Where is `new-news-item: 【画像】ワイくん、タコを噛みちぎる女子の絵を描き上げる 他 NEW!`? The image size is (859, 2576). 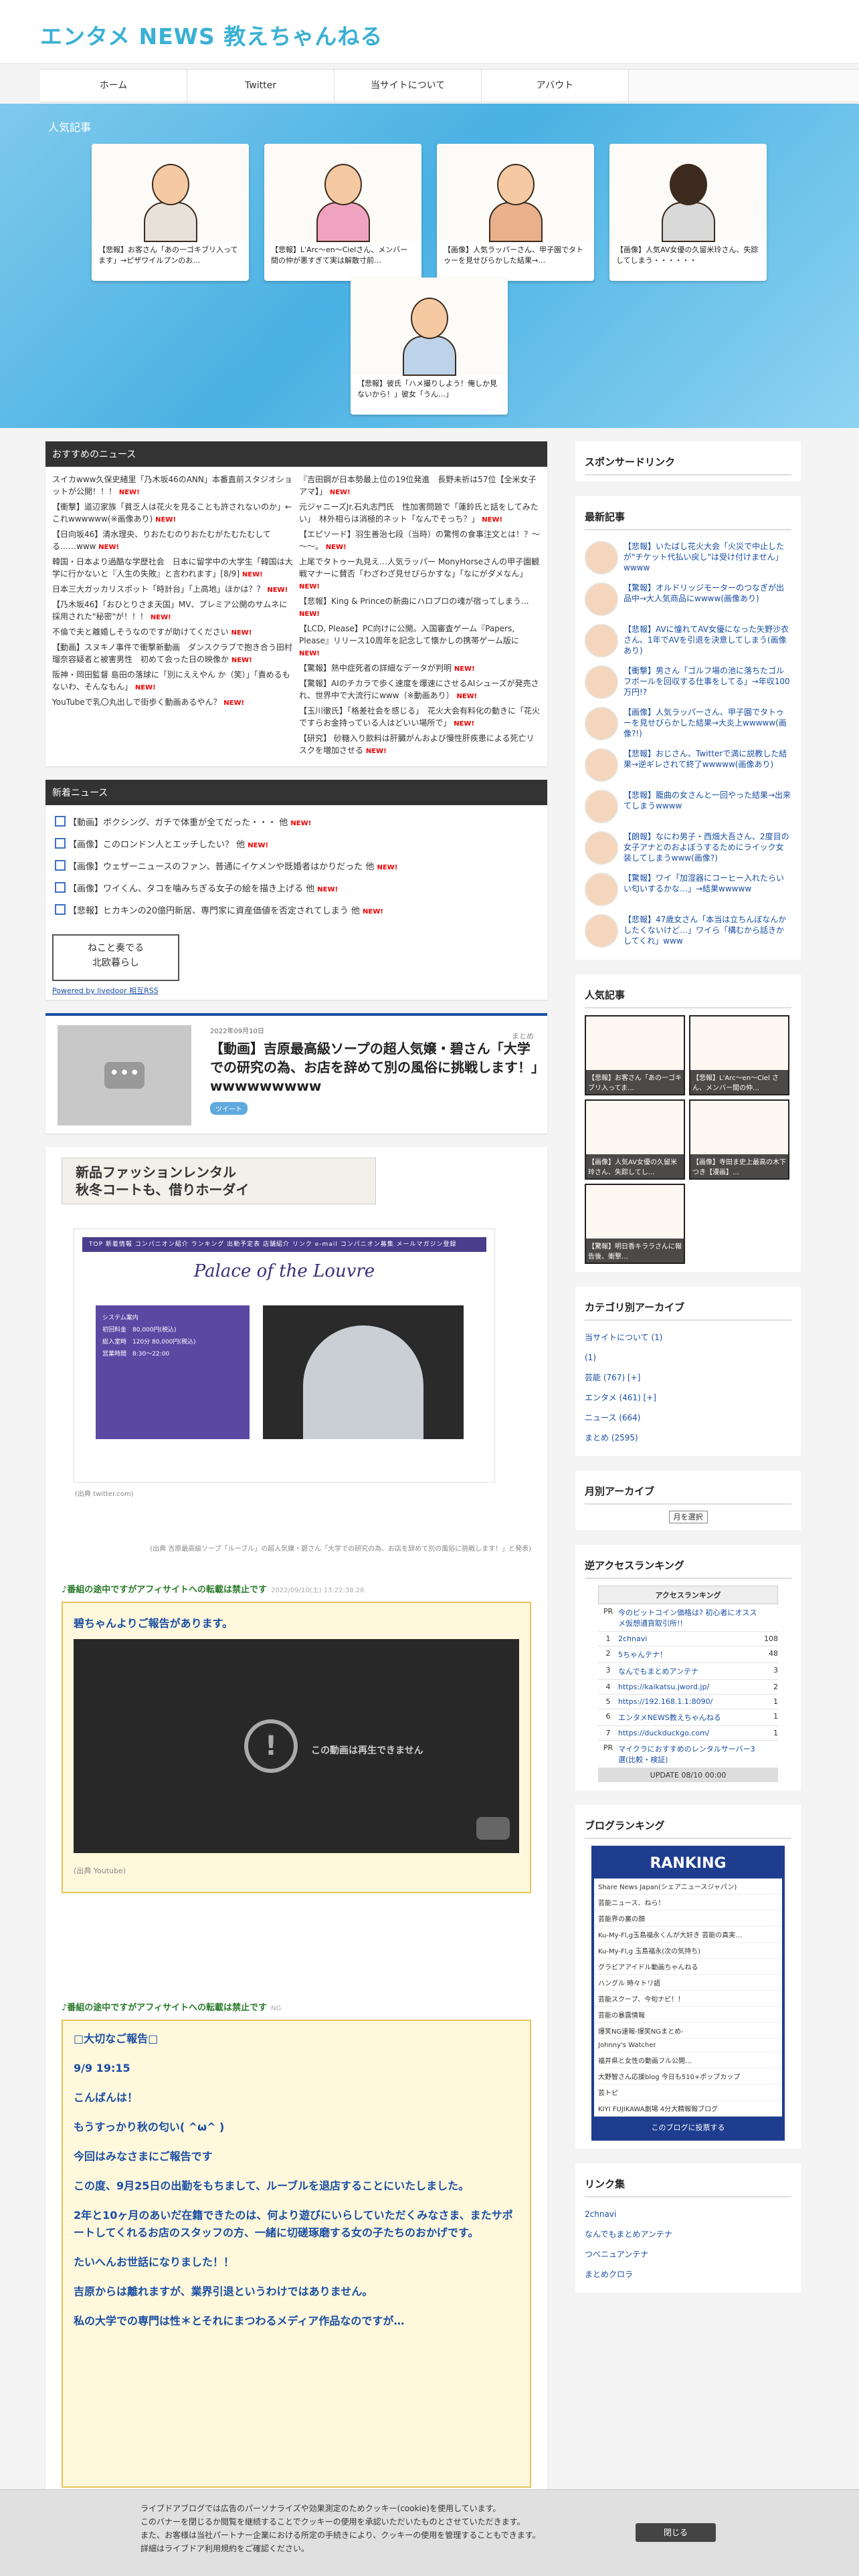
new-news-item: 【画像】ワイくん、タコを噛みちぎる女子の絵を描き上げる 他 NEW! is located at coordinates (296, 888).